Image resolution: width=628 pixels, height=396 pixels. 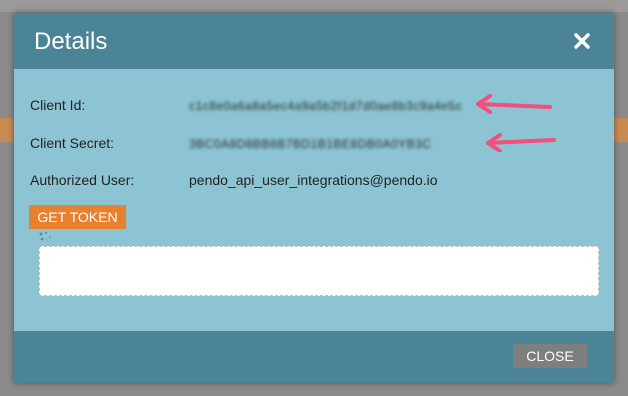 I want to click on authorized-user-label: Authorized User:, so click(x=82, y=180).